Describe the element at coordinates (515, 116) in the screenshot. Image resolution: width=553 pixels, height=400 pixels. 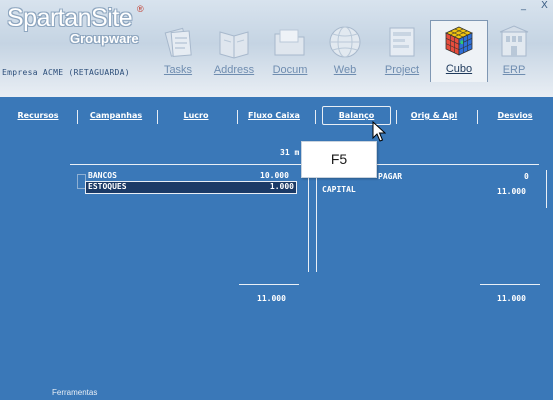
I see `tab-desvios: Desvios` at that location.